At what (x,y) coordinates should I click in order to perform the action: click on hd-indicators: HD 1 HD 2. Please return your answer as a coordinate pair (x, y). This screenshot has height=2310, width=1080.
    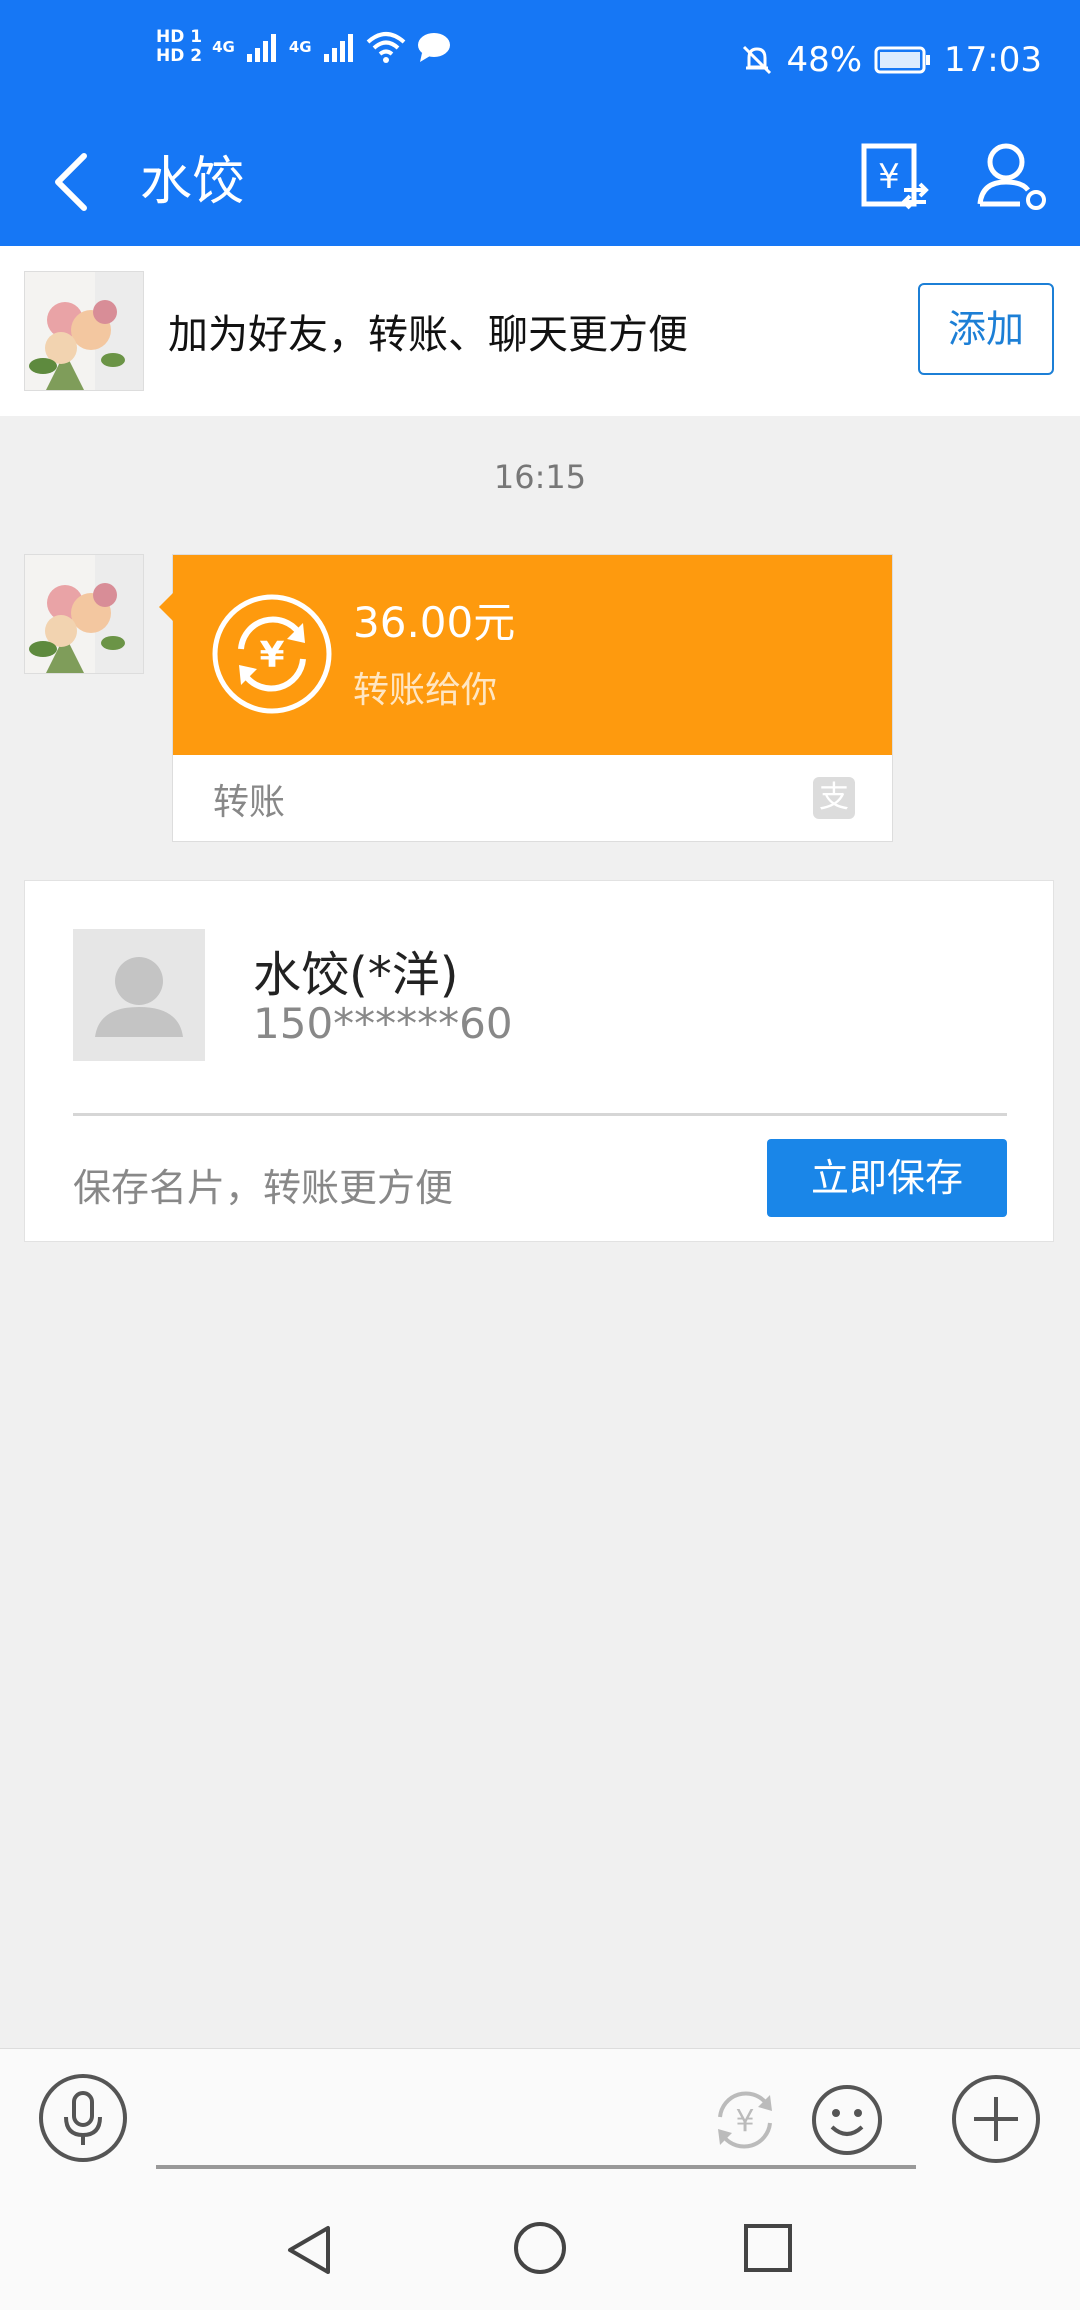
    Looking at the image, I should click on (179, 47).